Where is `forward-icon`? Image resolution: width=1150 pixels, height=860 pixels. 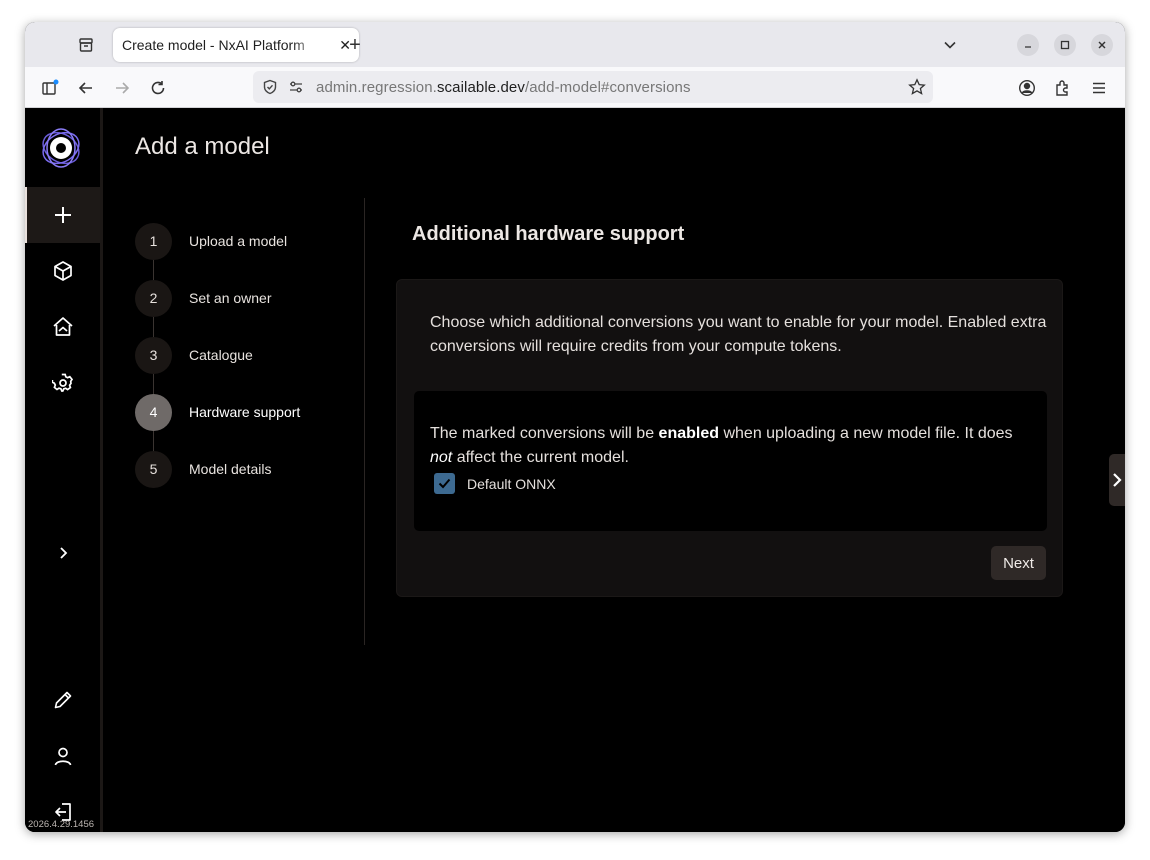
forward-icon is located at coordinates (122, 88).